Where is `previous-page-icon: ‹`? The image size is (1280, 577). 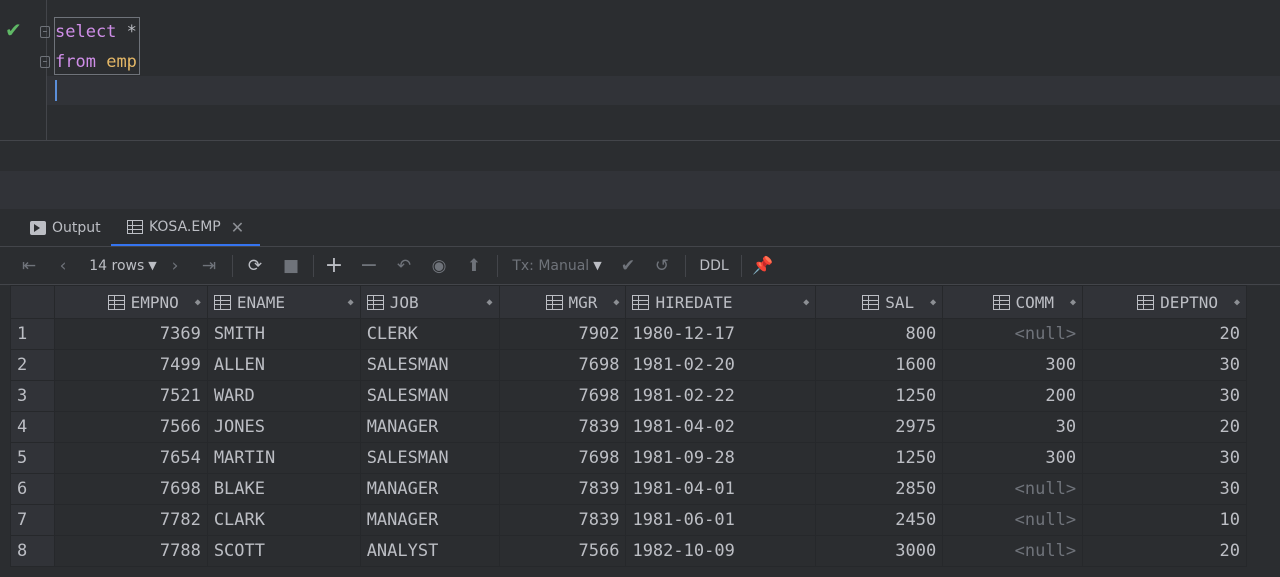 previous-page-icon: ‹ is located at coordinates (63, 265).